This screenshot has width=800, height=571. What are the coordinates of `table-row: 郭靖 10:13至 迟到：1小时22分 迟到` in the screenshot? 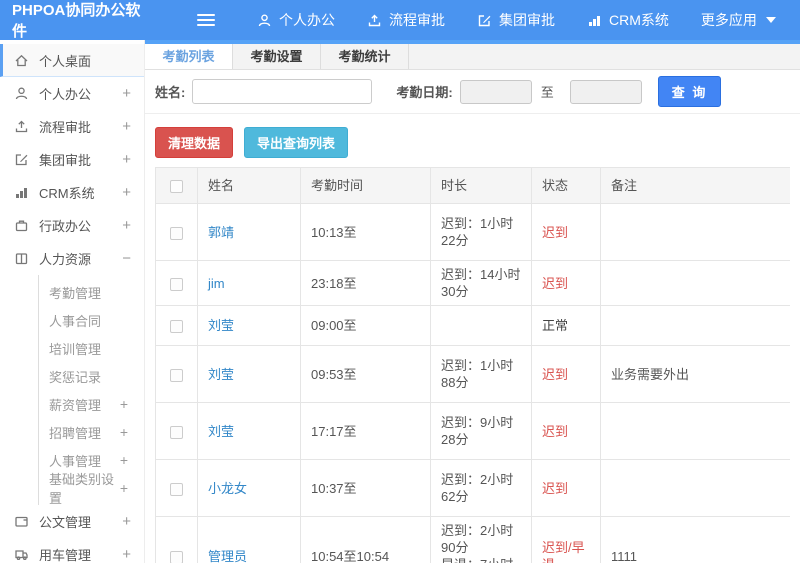 It's located at (472, 232).